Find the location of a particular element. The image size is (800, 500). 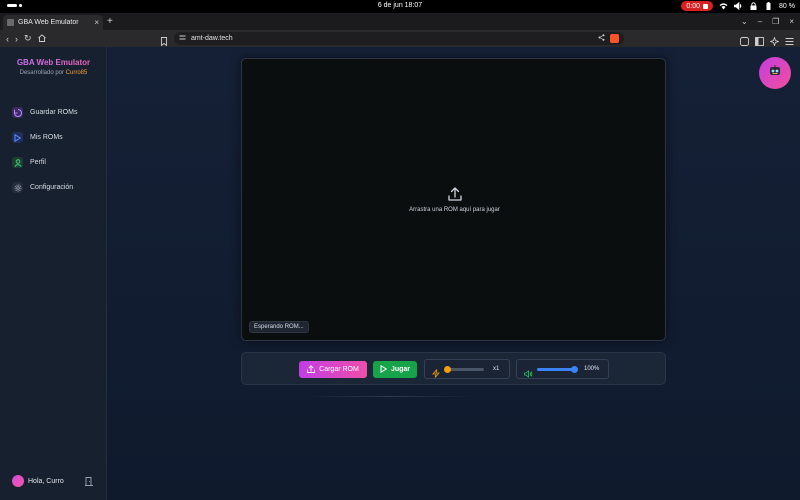

address-bar: amt-daw.tech is located at coordinates (399, 38).